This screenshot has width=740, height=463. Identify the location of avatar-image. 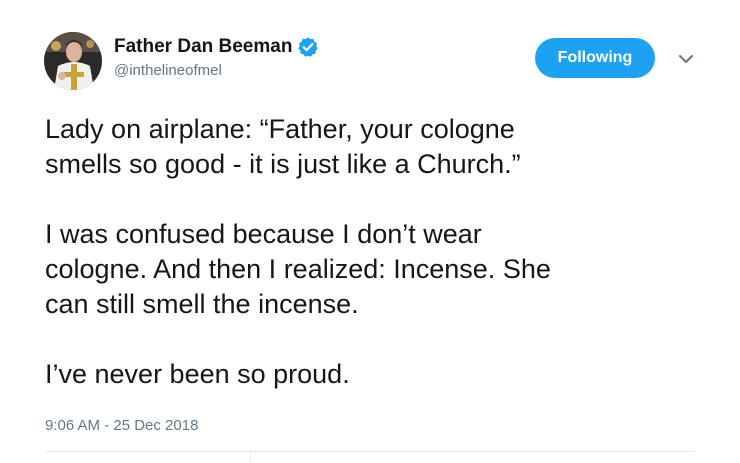
(73, 61).